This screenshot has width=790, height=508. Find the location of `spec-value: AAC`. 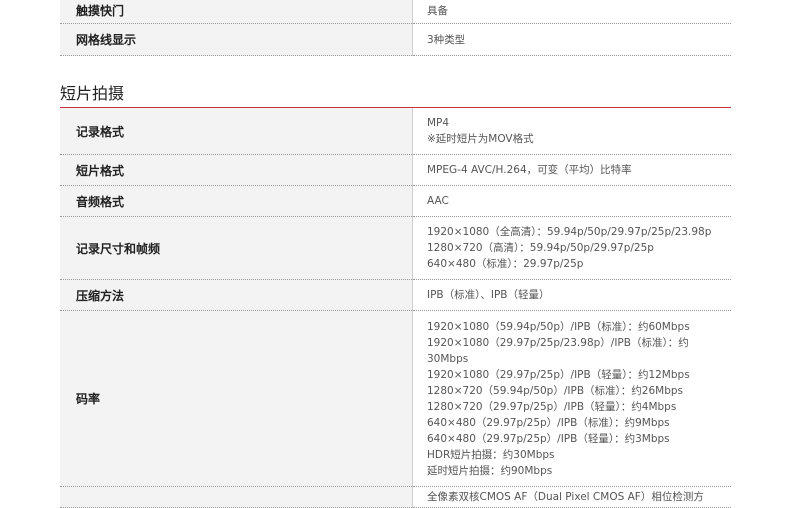

spec-value: AAC is located at coordinates (571, 201).